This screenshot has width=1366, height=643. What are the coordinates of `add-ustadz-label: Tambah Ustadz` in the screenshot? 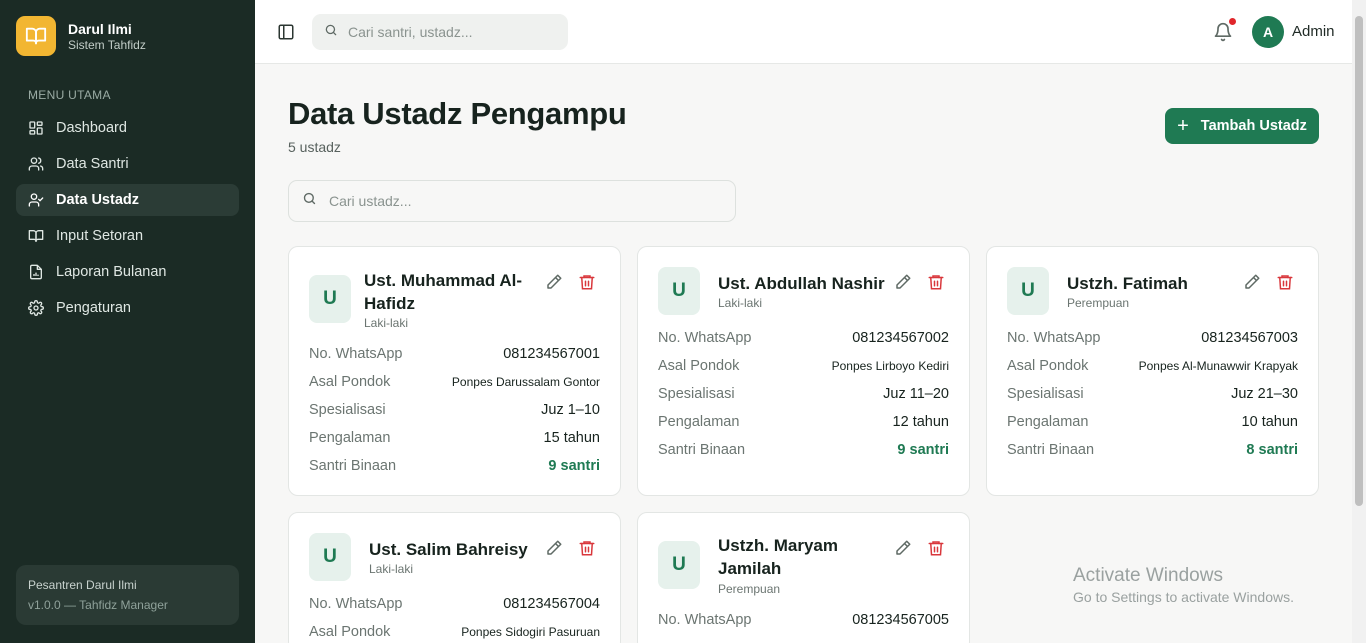 It's located at (1253, 126).